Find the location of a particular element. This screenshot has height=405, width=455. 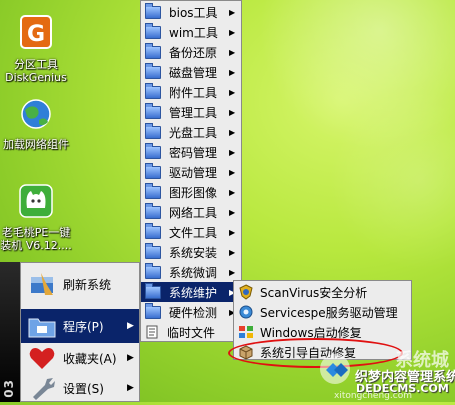

menu-item-label: 网络工具 is located at coordinates (193, 212).